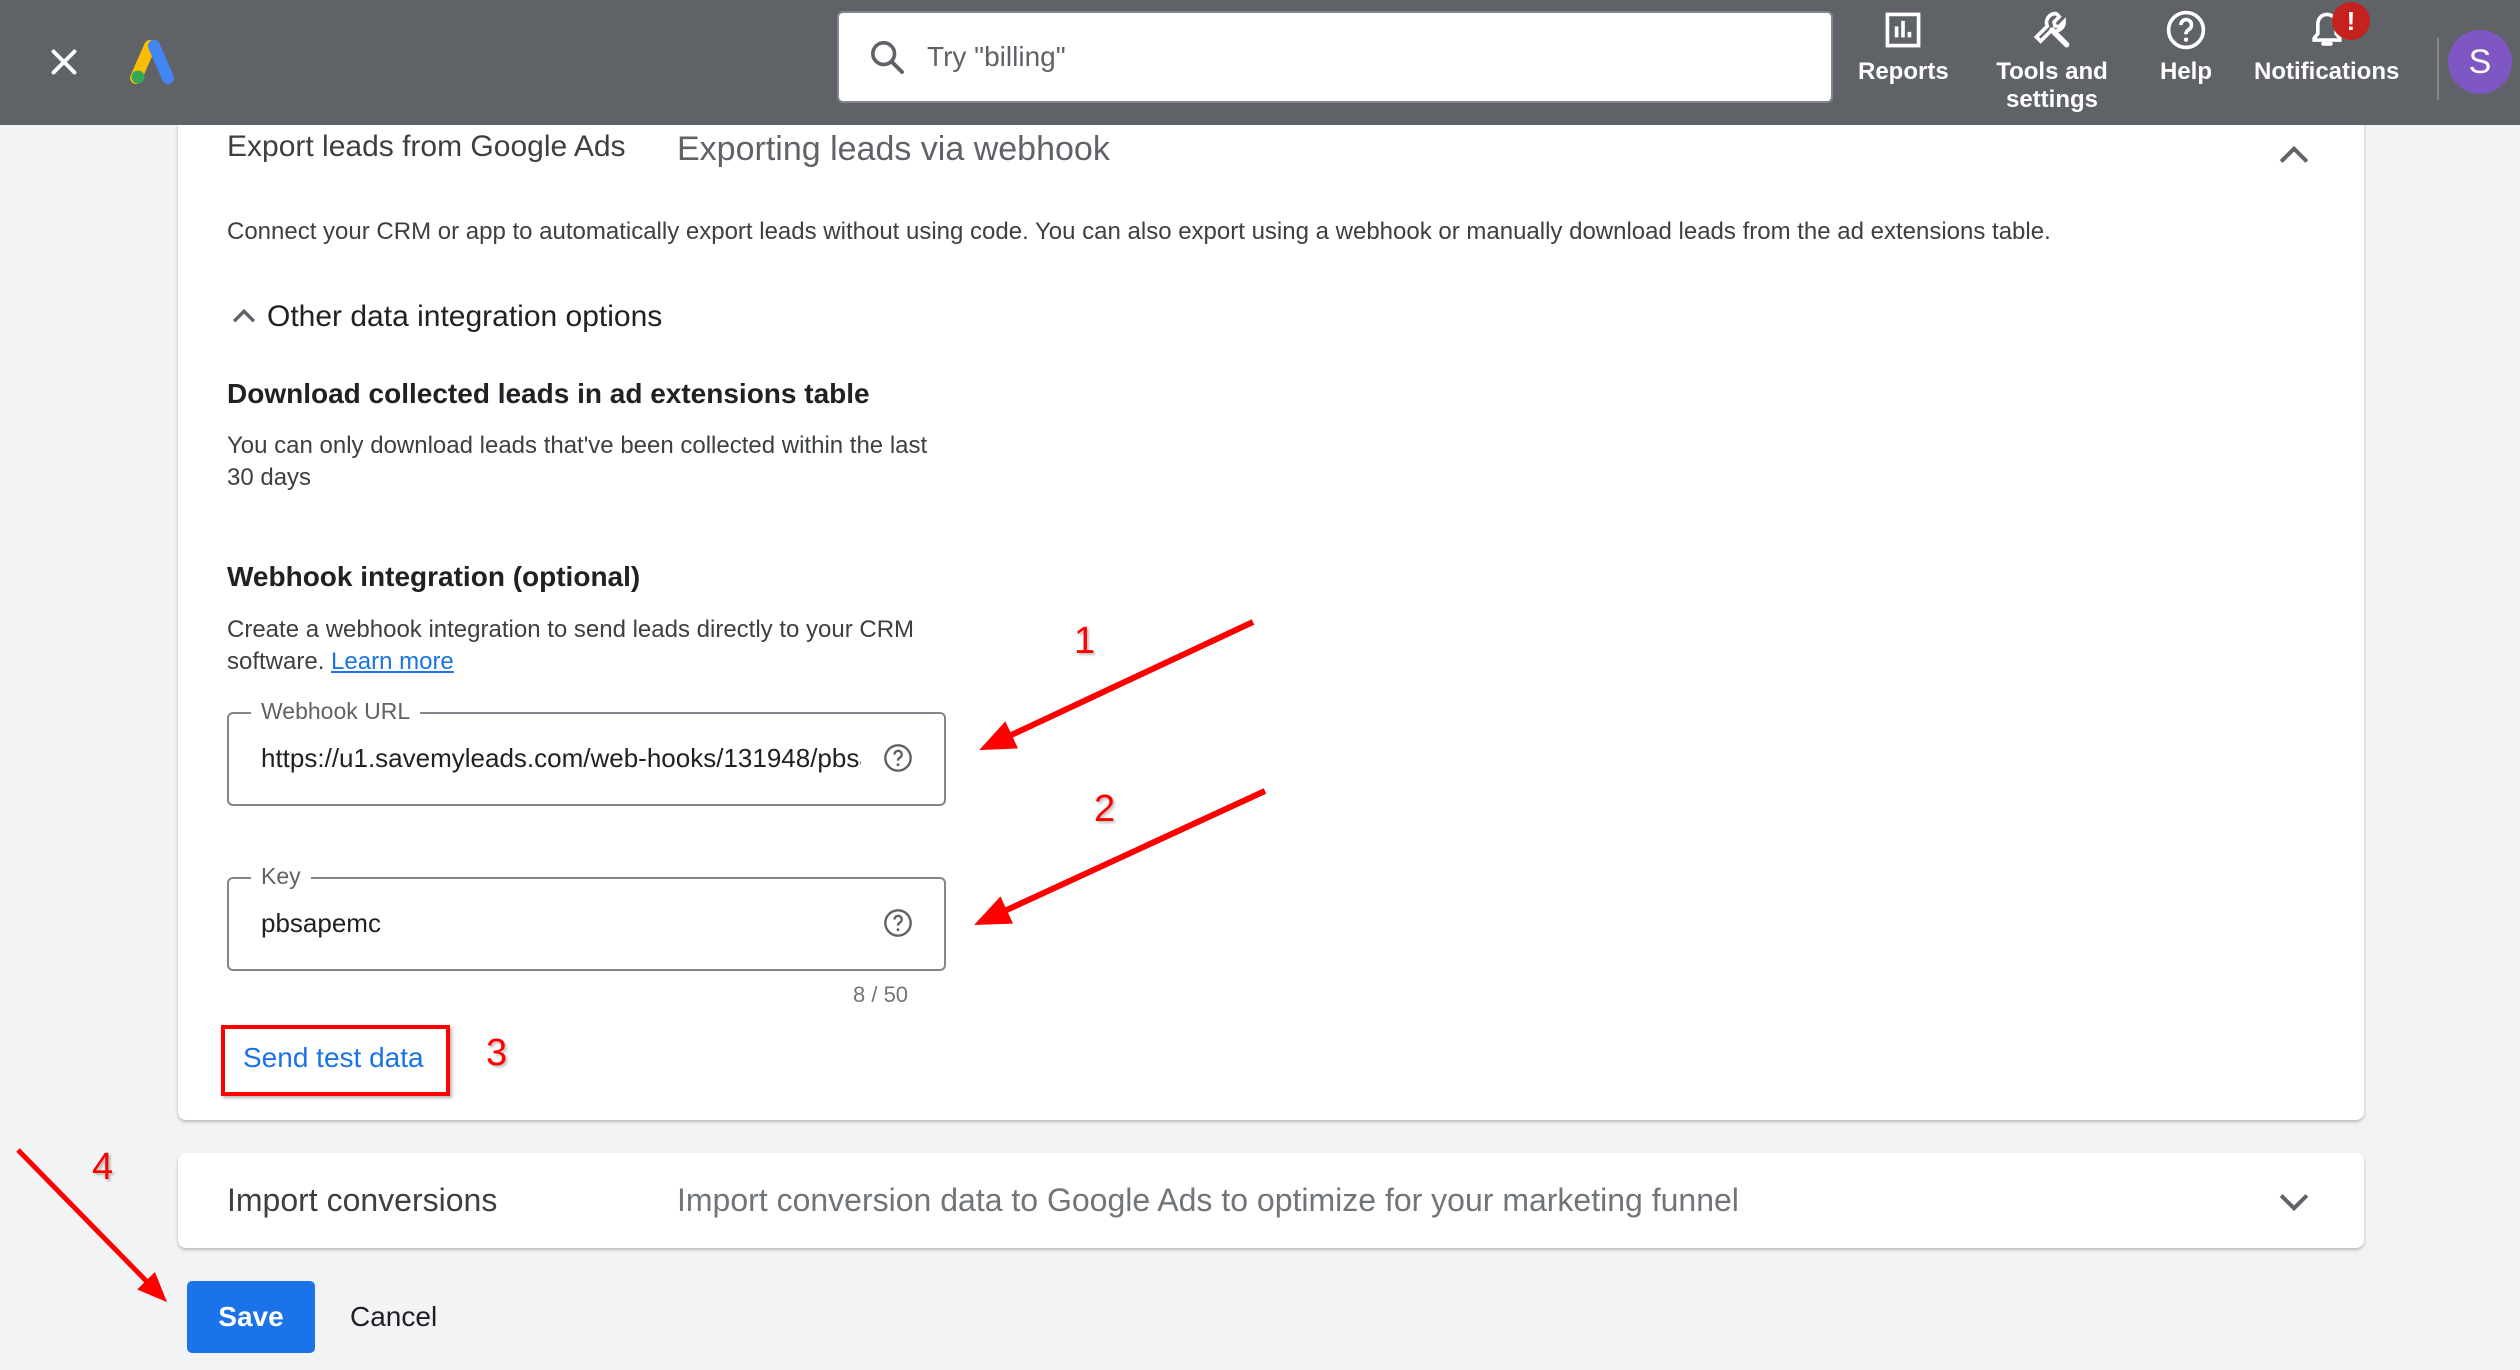 The image size is (2520, 1370). I want to click on send-test-data-button: Send test data, so click(333, 1058).